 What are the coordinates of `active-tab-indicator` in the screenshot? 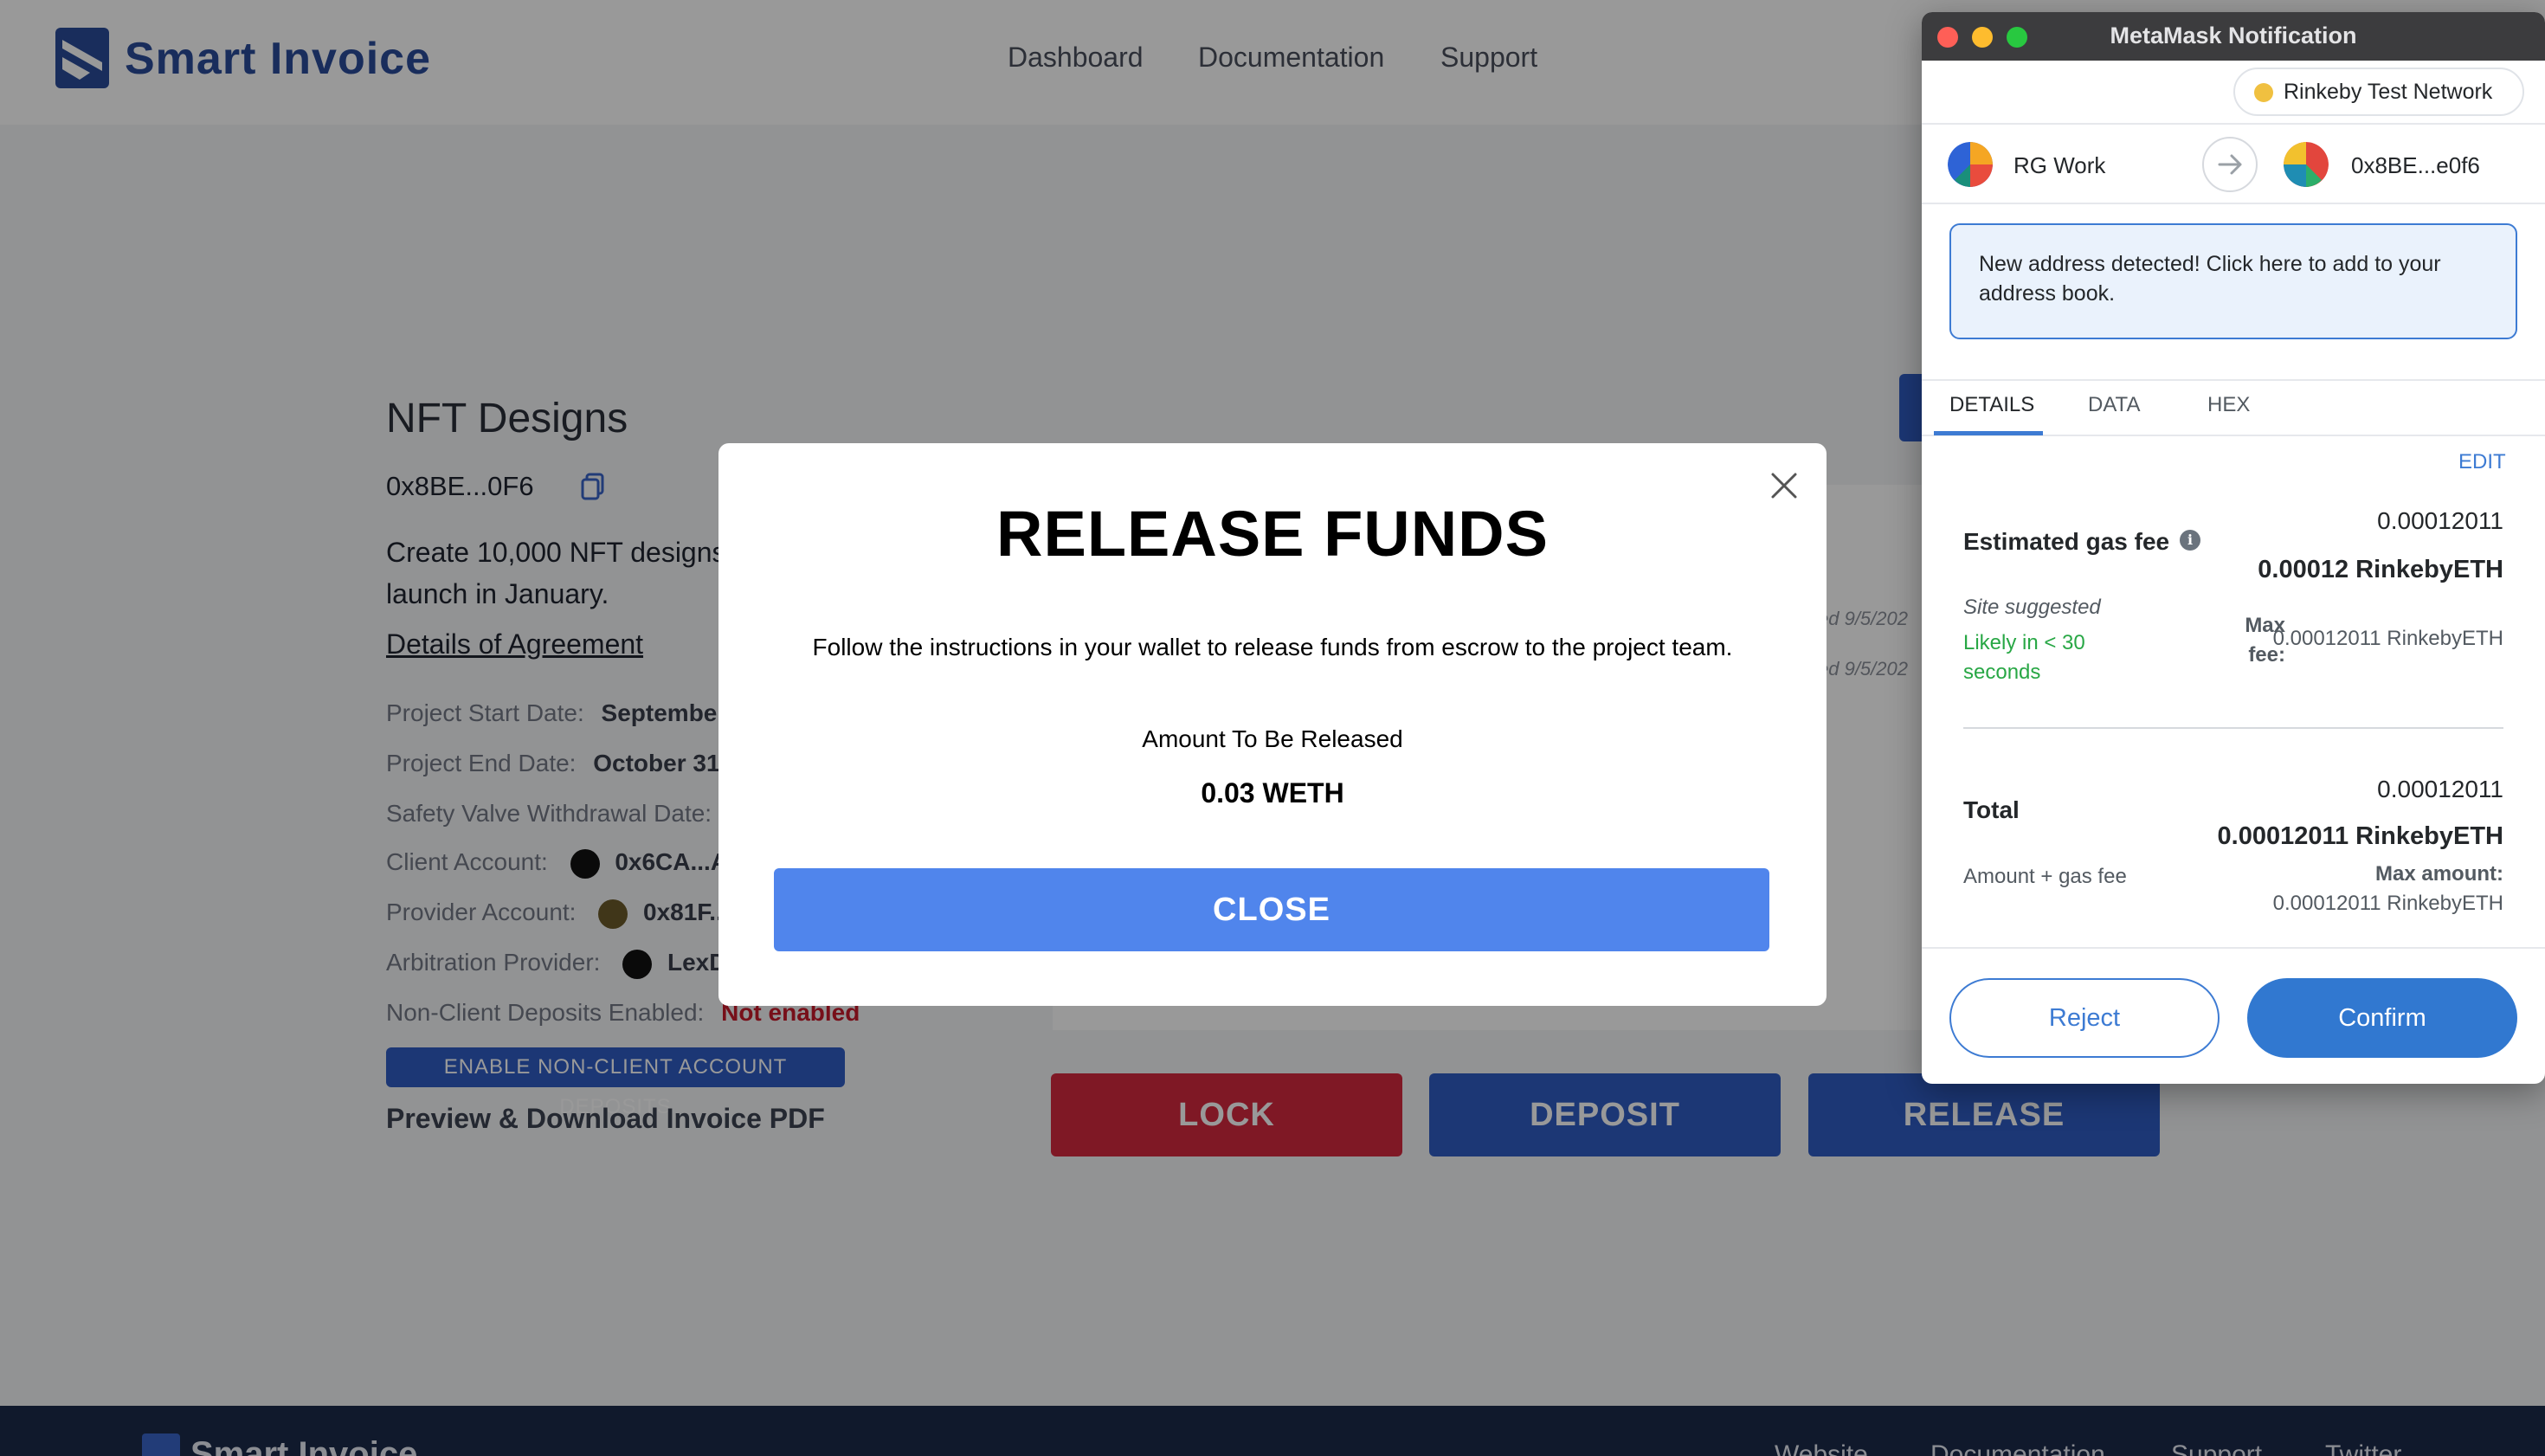 It's located at (1988, 433).